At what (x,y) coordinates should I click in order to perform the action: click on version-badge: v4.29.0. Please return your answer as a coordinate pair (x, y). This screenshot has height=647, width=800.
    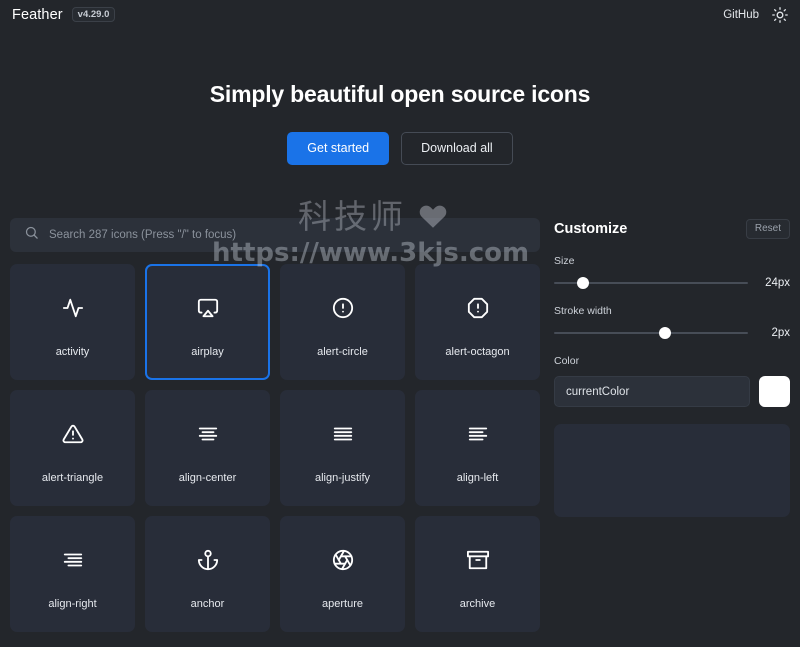
    Looking at the image, I should click on (93, 14).